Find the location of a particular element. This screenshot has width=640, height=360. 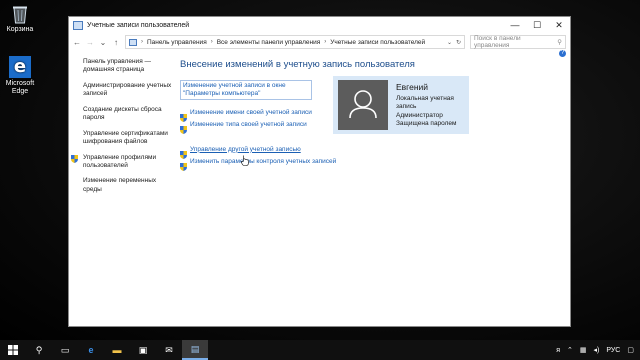

refresh-icon: ↻ is located at coordinates (458, 42).